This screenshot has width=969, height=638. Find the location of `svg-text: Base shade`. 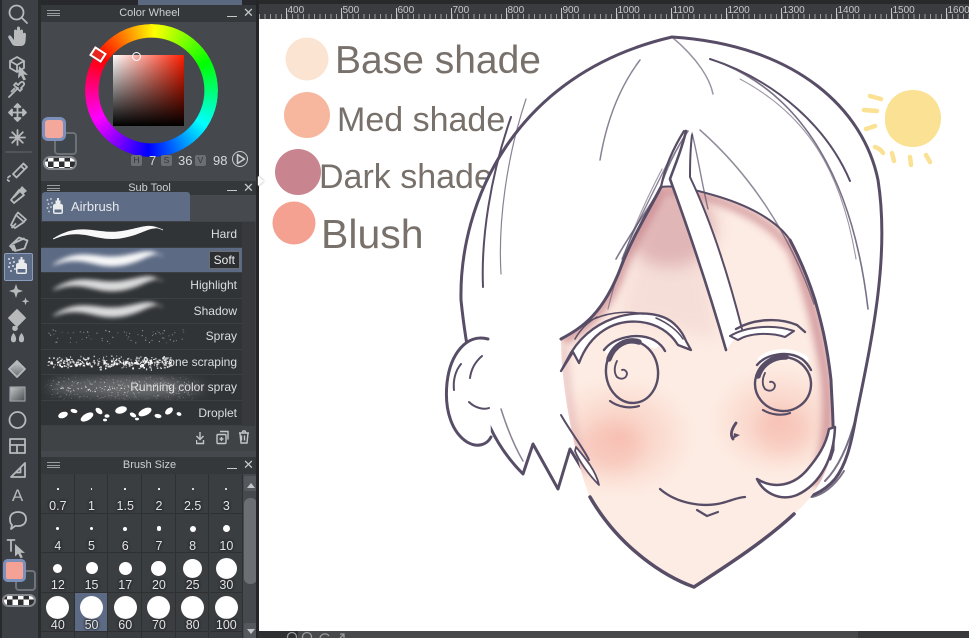

svg-text: Base shade is located at coordinates (438, 60).